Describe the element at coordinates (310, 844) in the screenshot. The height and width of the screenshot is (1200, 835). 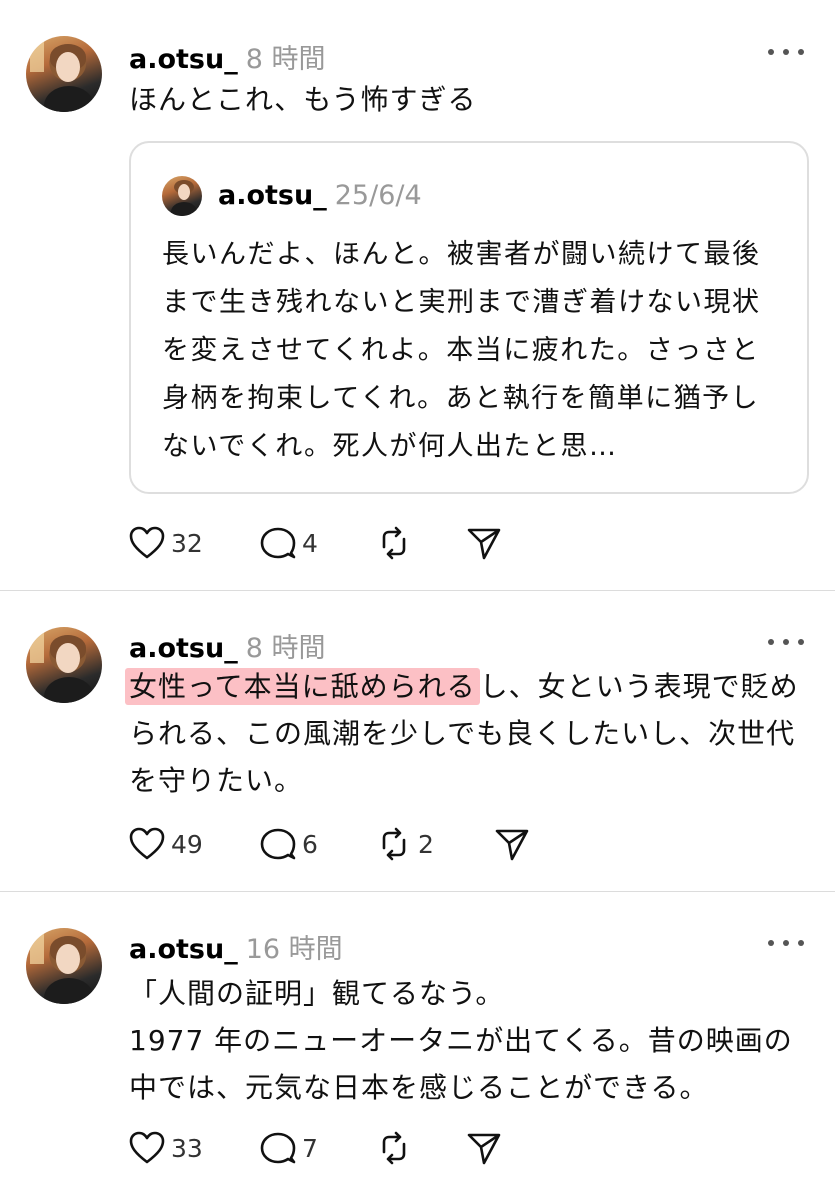
I see `reply-count: 6` at that location.